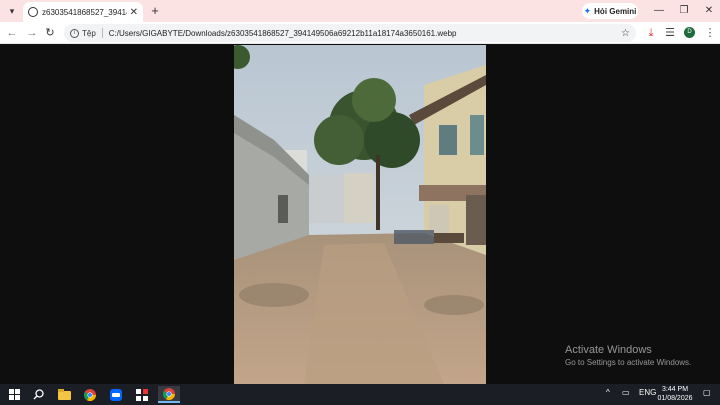 This screenshot has height=405, width=720. I want to click on tray-network-button: ▭, so click(626, 392).